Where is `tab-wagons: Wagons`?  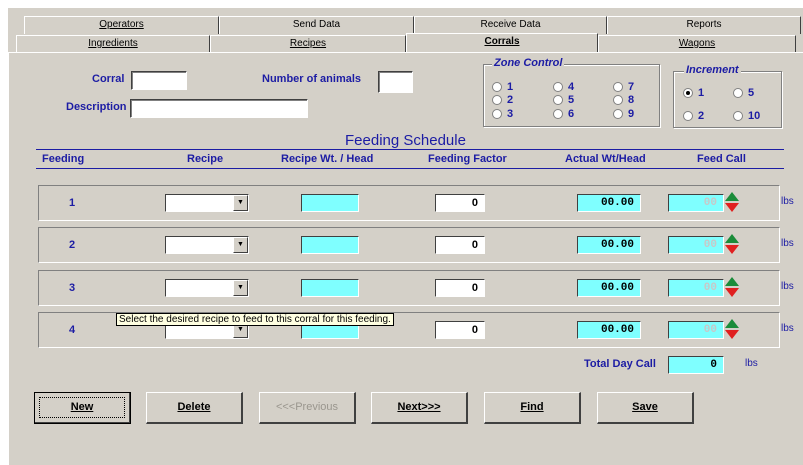
tab-wagons: Wagons is located at coordinates (697, 44).